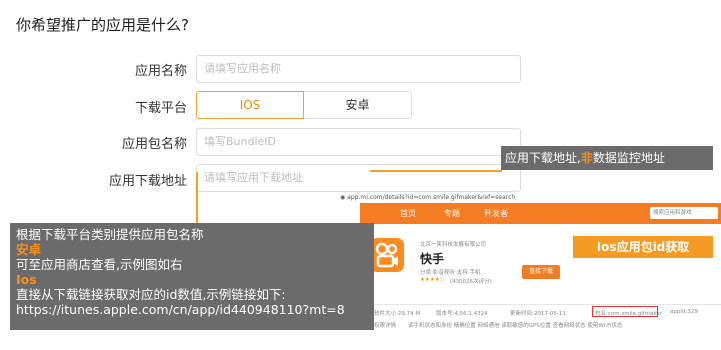  Describe the element at coordinates (250, 105) in the screenshot. I see `platform-ios-option: IOS` at that location.